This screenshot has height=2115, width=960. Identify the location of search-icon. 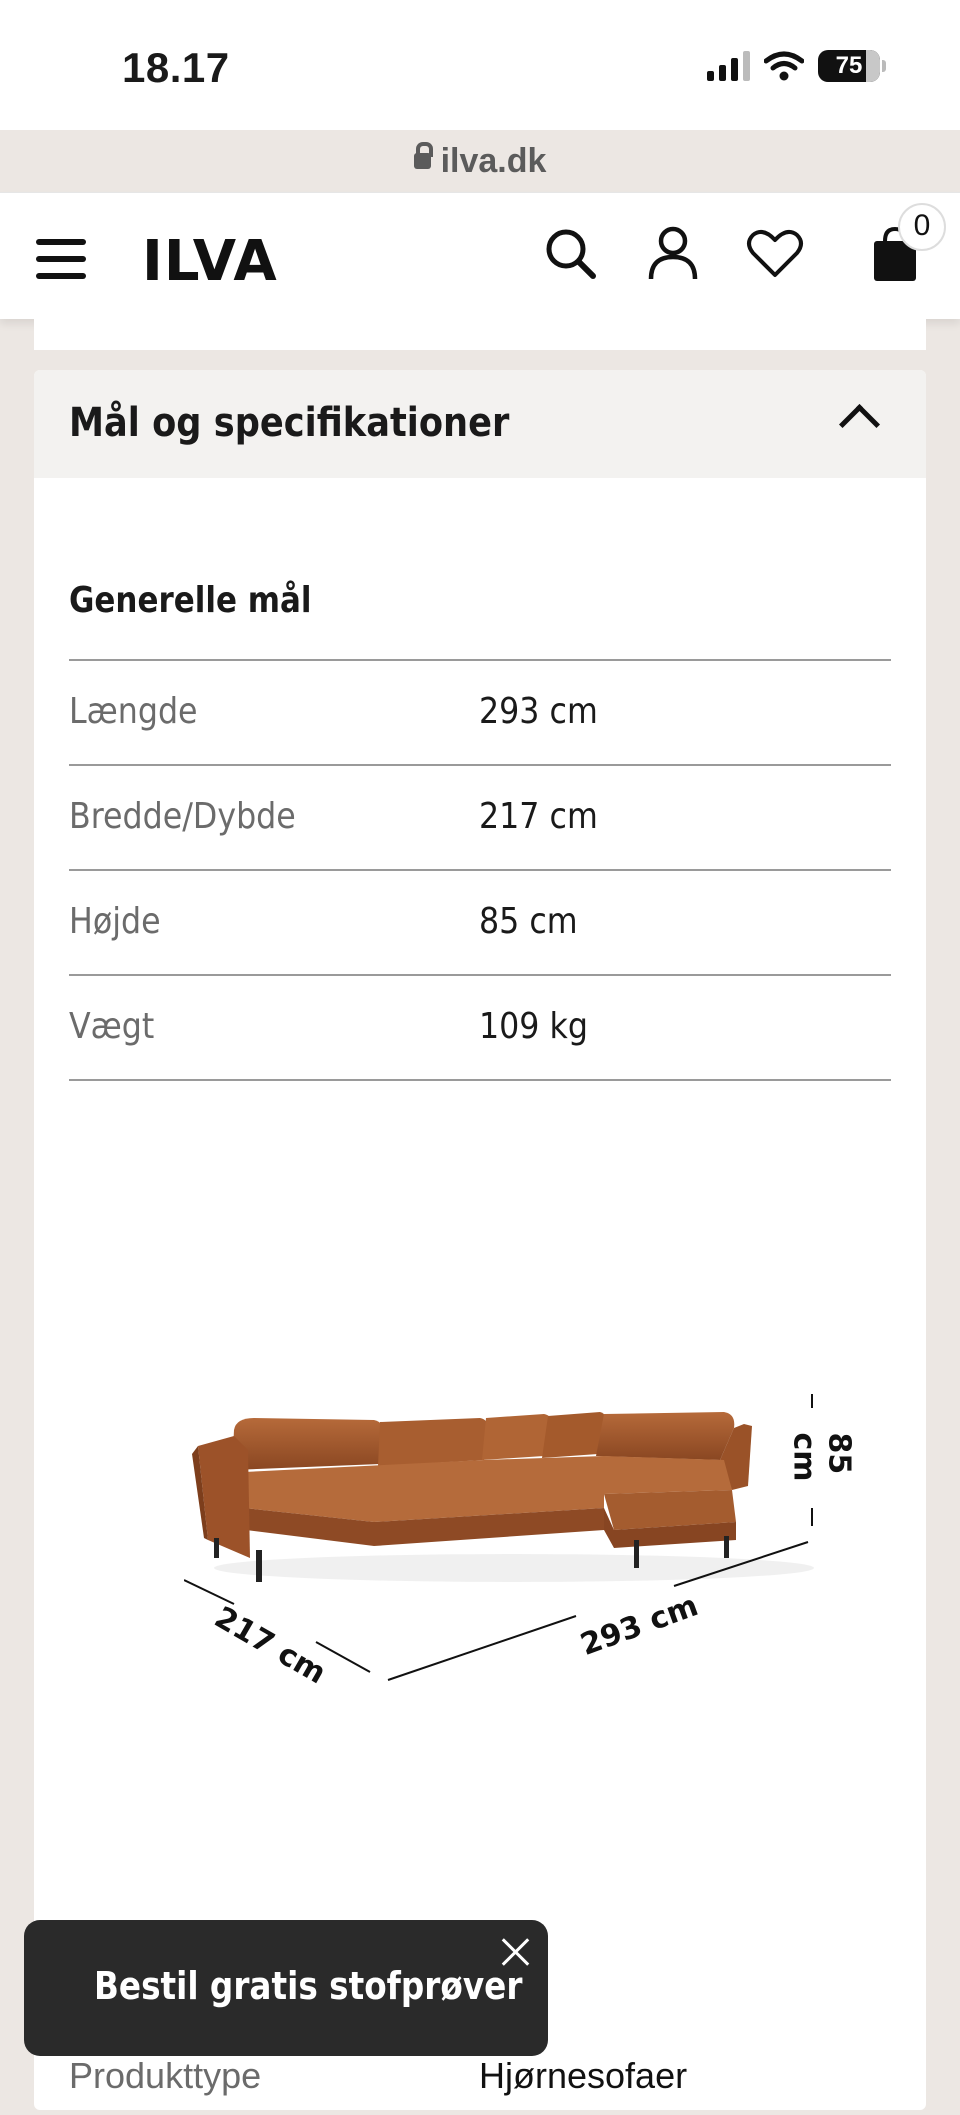
(570, 253).